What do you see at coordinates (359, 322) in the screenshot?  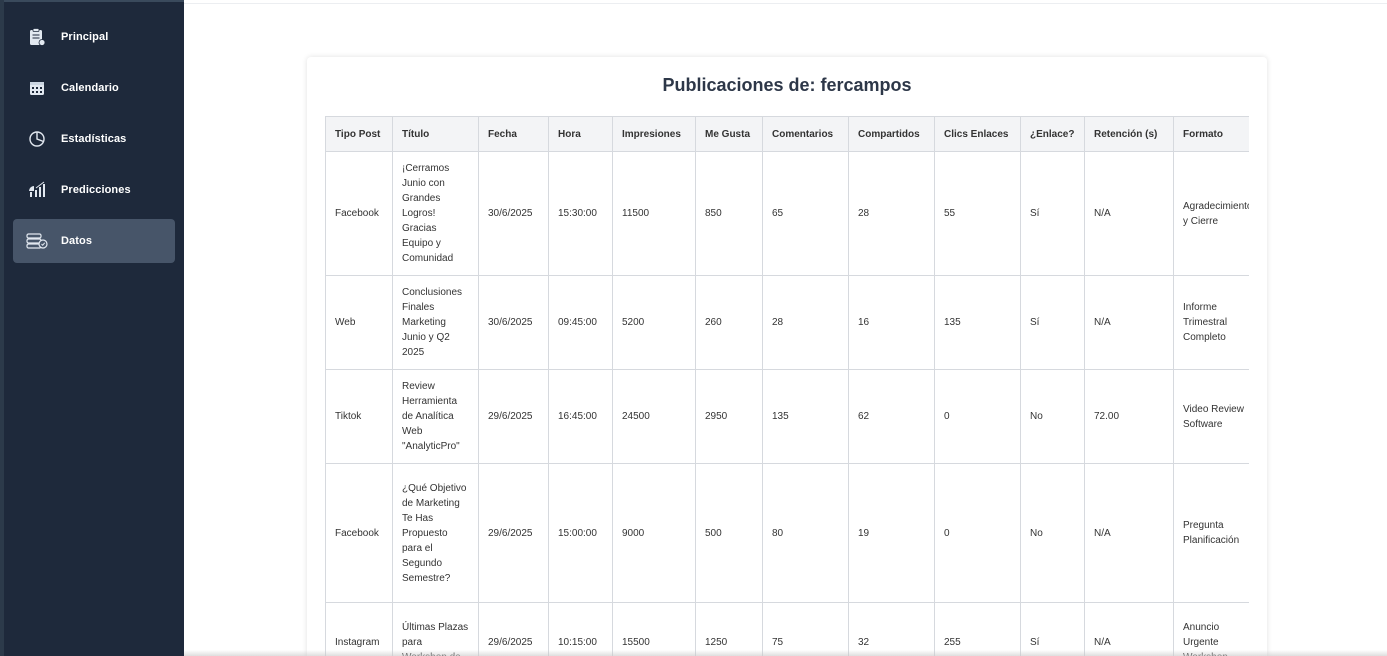 I see `cell-tipo-post: Web` at bounding box center [359, 322].